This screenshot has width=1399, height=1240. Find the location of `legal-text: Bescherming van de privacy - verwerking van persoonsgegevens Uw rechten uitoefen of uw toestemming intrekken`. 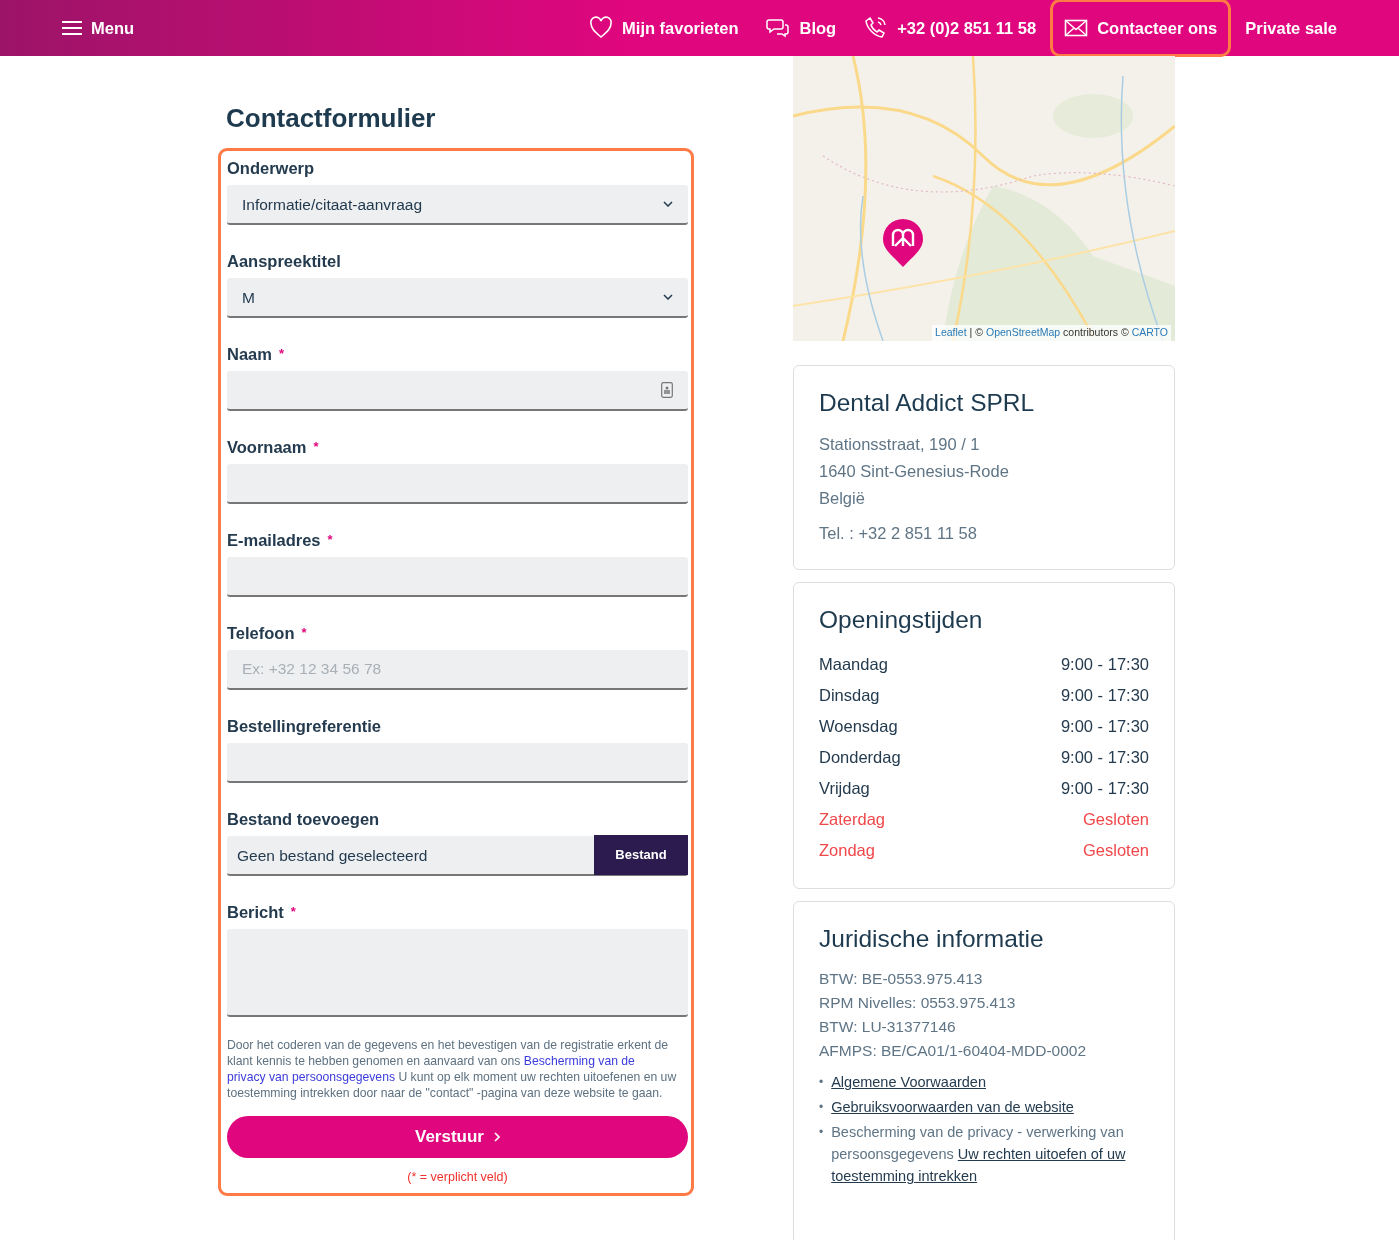

legal-text: Bescherming van de privacy - verwerking van persoonsgegevens Uw rechten uitoefen of uw toestemming intrekken is located at coordinates (979, 1155).